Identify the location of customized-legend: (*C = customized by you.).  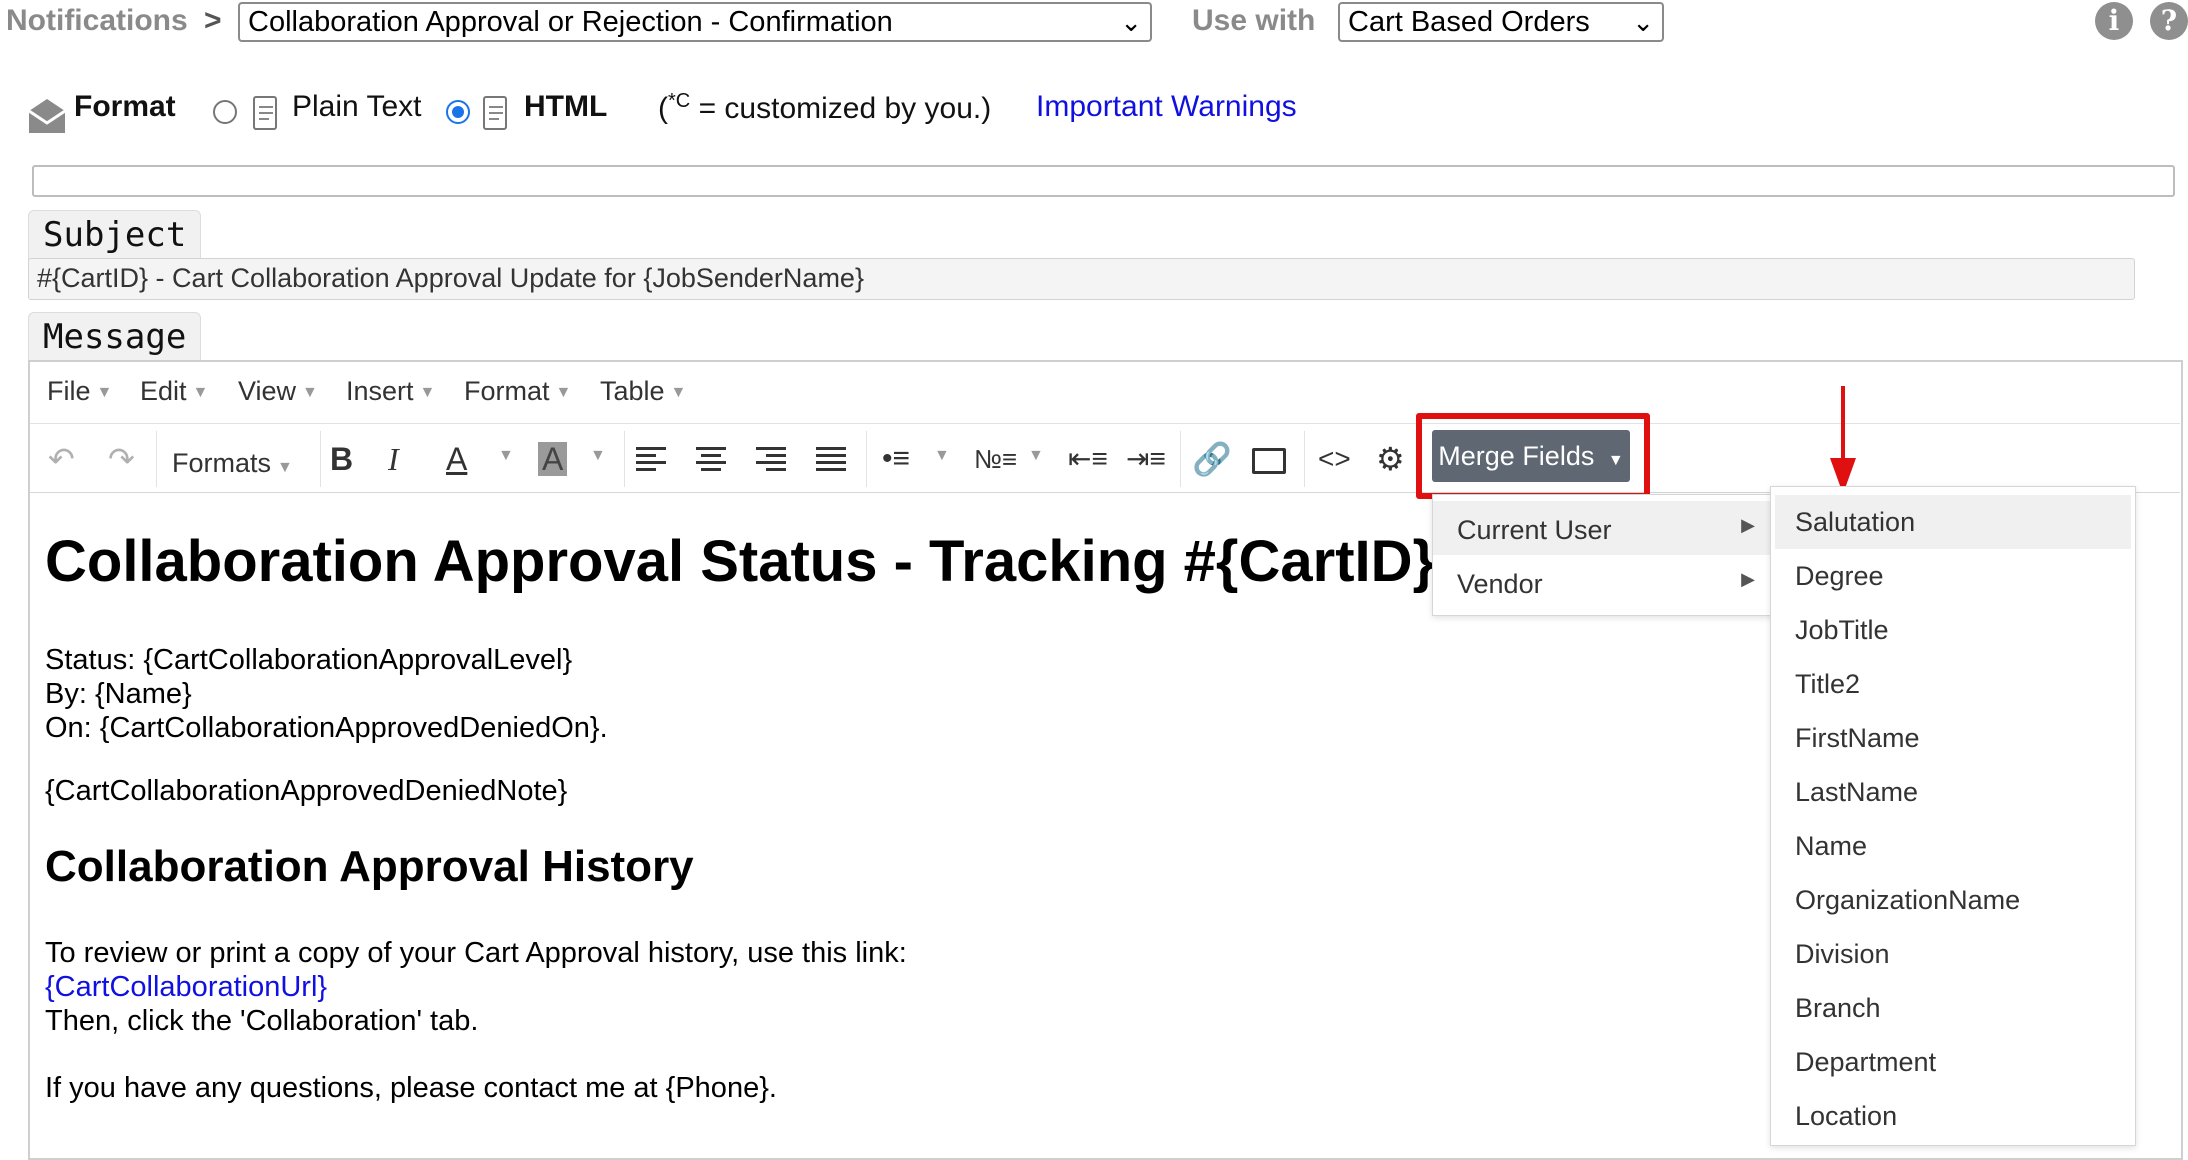
(824, 108).